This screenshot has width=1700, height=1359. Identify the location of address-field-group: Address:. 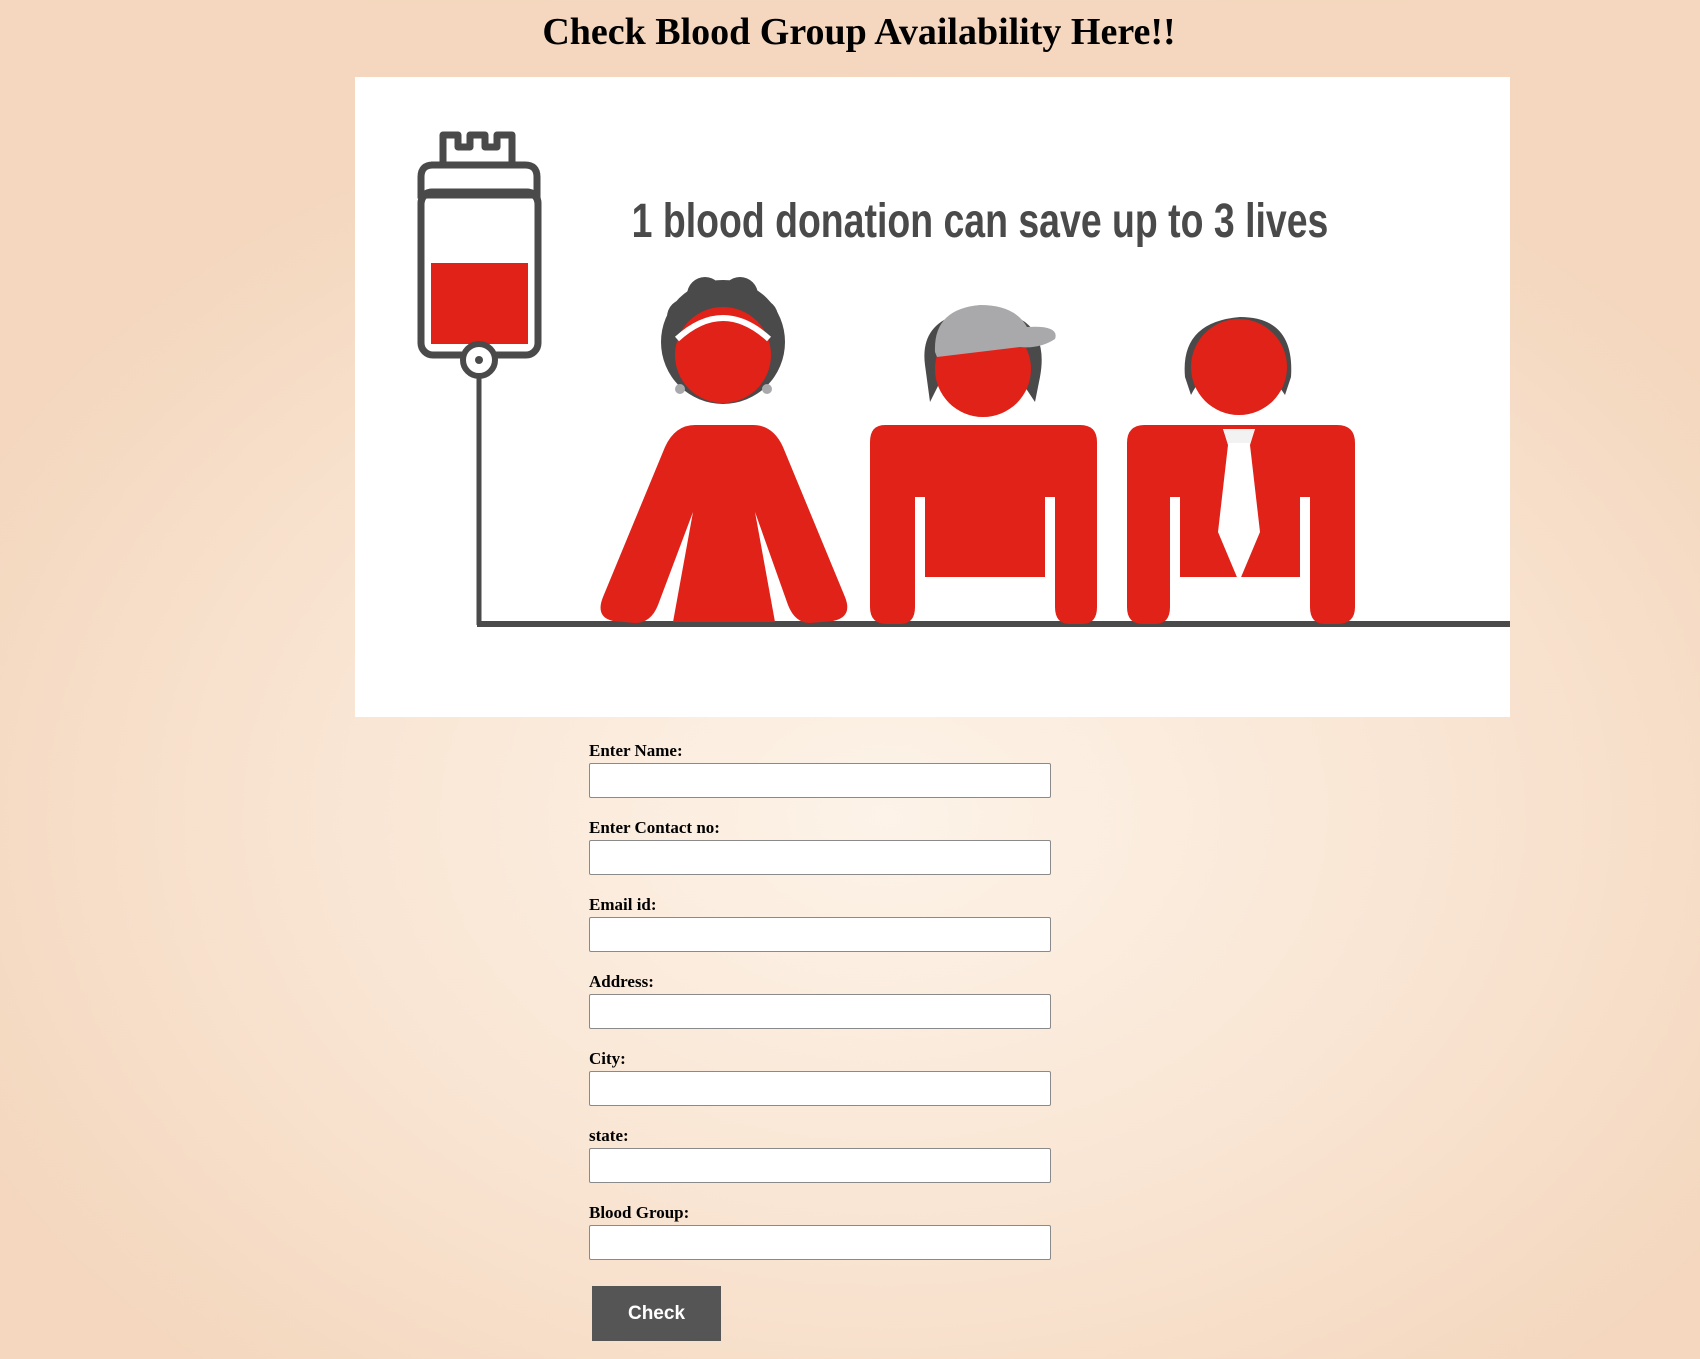
(820, 1010).